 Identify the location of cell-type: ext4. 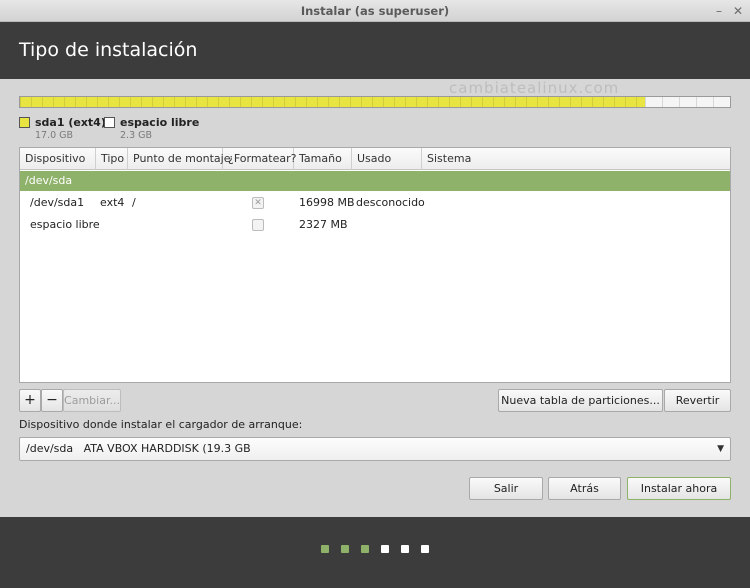
(112, 202).